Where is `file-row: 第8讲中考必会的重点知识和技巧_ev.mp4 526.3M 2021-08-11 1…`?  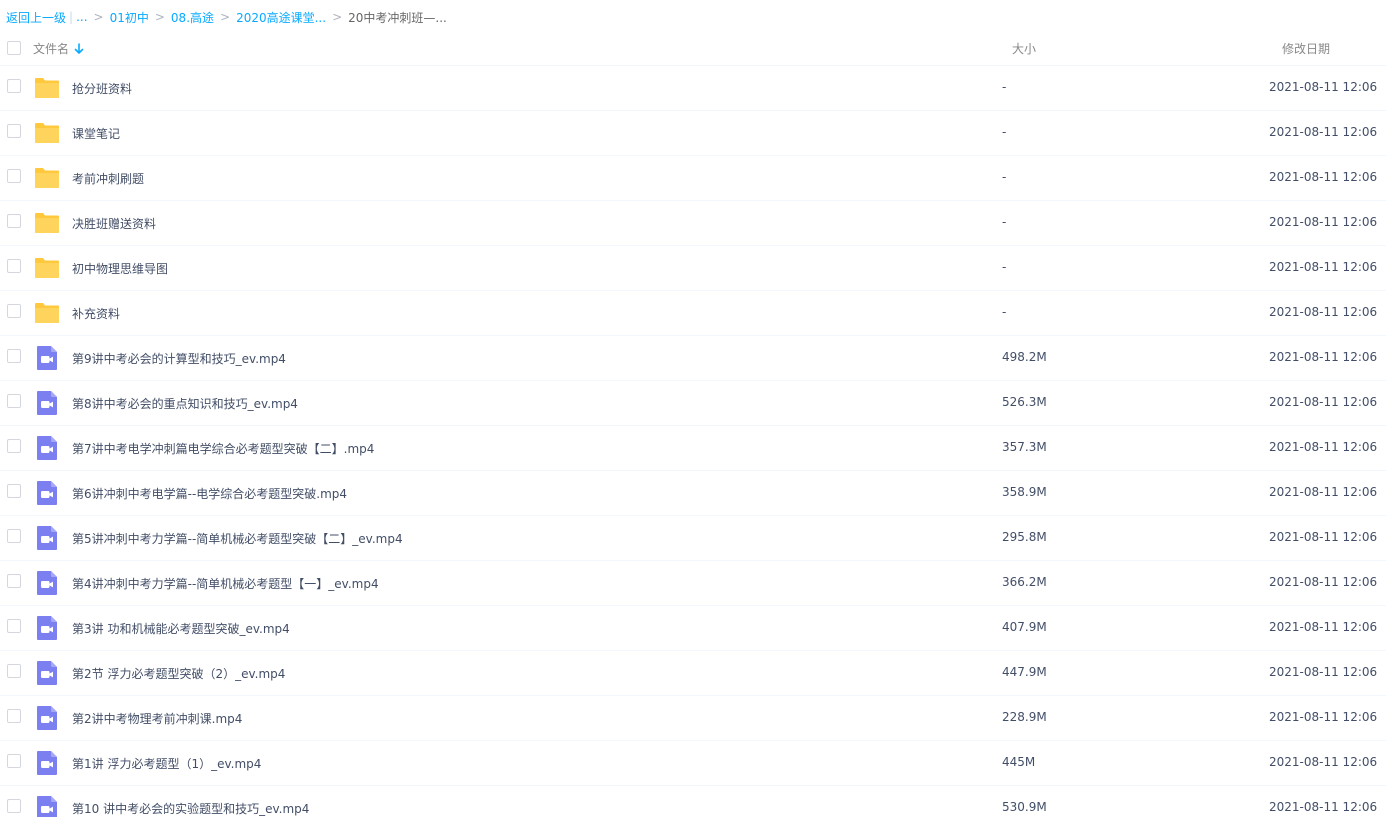 file-row: 第8讲中考必会的重点知识和技巧_ev.mp4 526.3M 2021-08-11 1… is located at coordinates (693, 403).